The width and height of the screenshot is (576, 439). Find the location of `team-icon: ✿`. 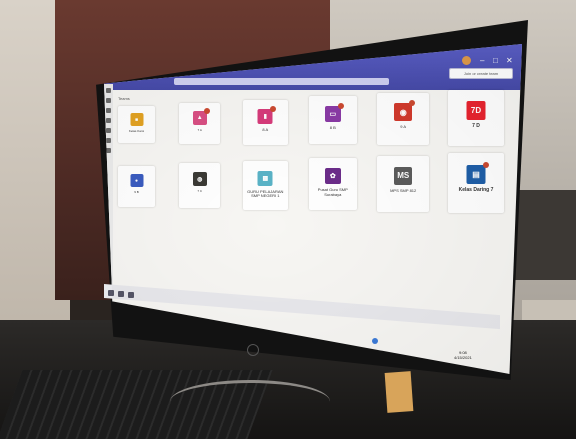

team-icon: ✿ is located at coordinates (332, 176).